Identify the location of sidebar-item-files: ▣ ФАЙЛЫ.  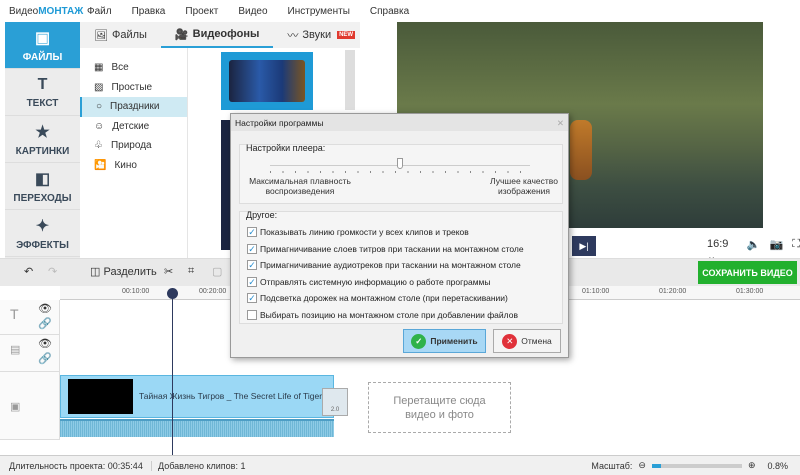
(42, 45).